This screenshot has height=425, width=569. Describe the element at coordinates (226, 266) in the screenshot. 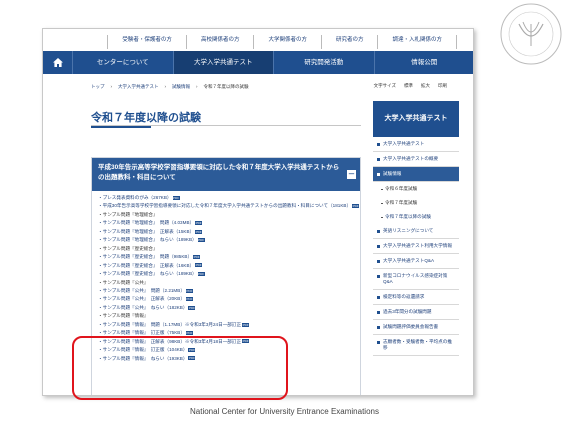

I see `document-link: ・サンプル問題『歴史総合』 正解表（16KB） PDF` at that location.